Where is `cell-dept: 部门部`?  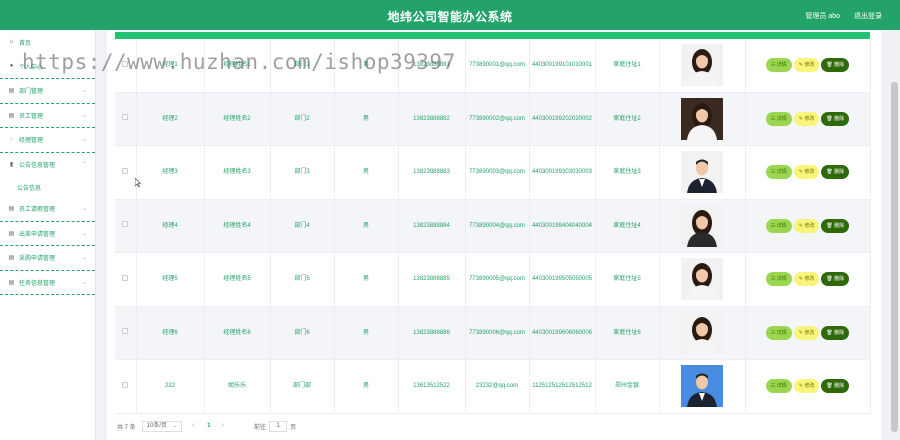 cell-dept: 部门部 is located at coordinates (302, 386).